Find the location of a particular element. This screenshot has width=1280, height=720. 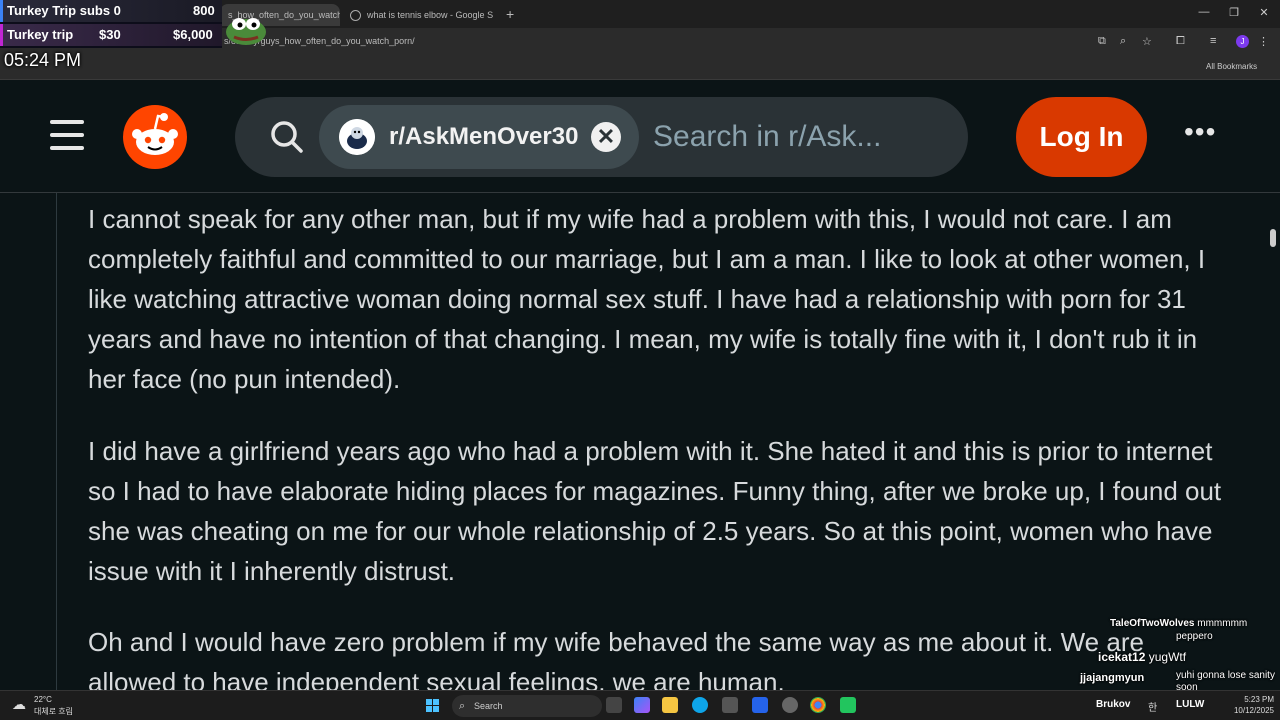

profile-avatar: J is located at coordinates (1242, 41).